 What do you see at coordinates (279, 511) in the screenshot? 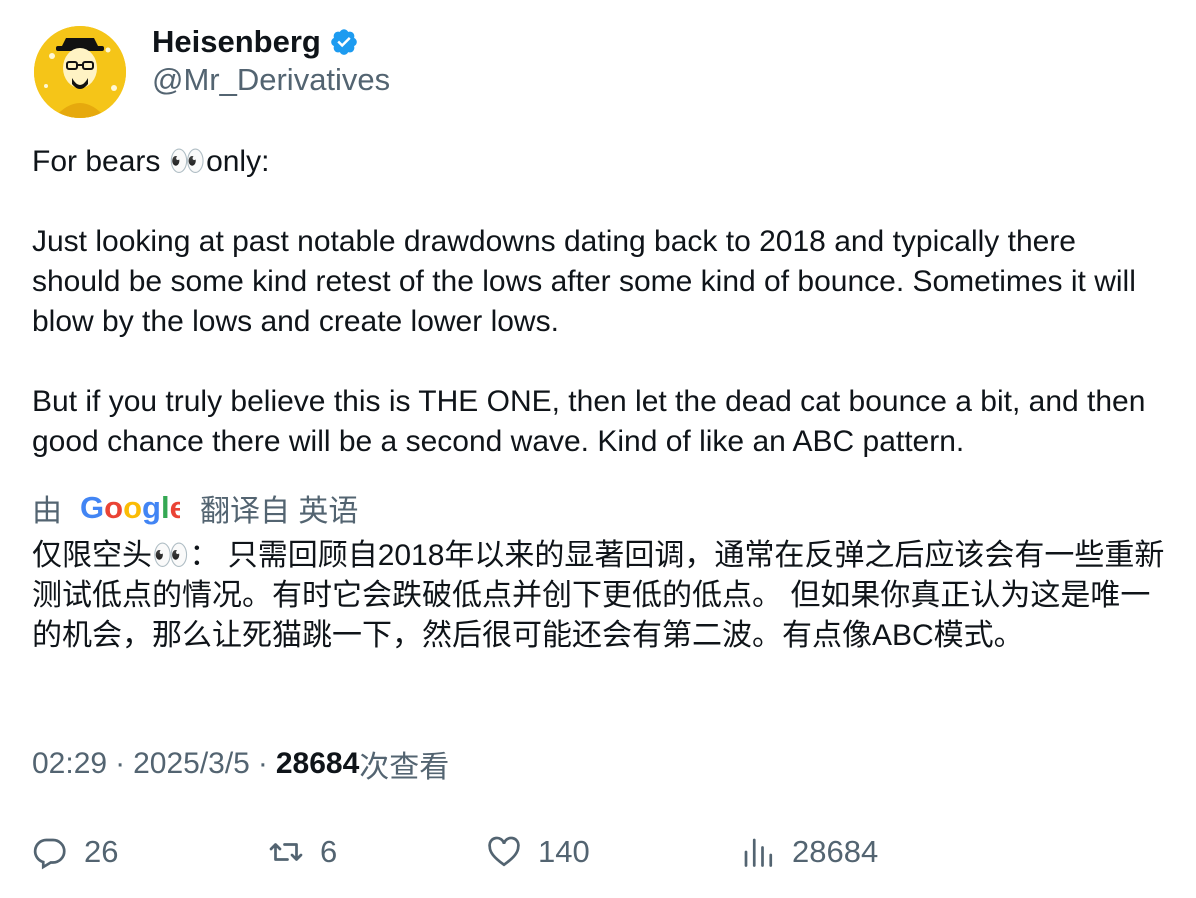
I see `translation-suffix: 翻译自 英语` at bounding box center [279, 511].